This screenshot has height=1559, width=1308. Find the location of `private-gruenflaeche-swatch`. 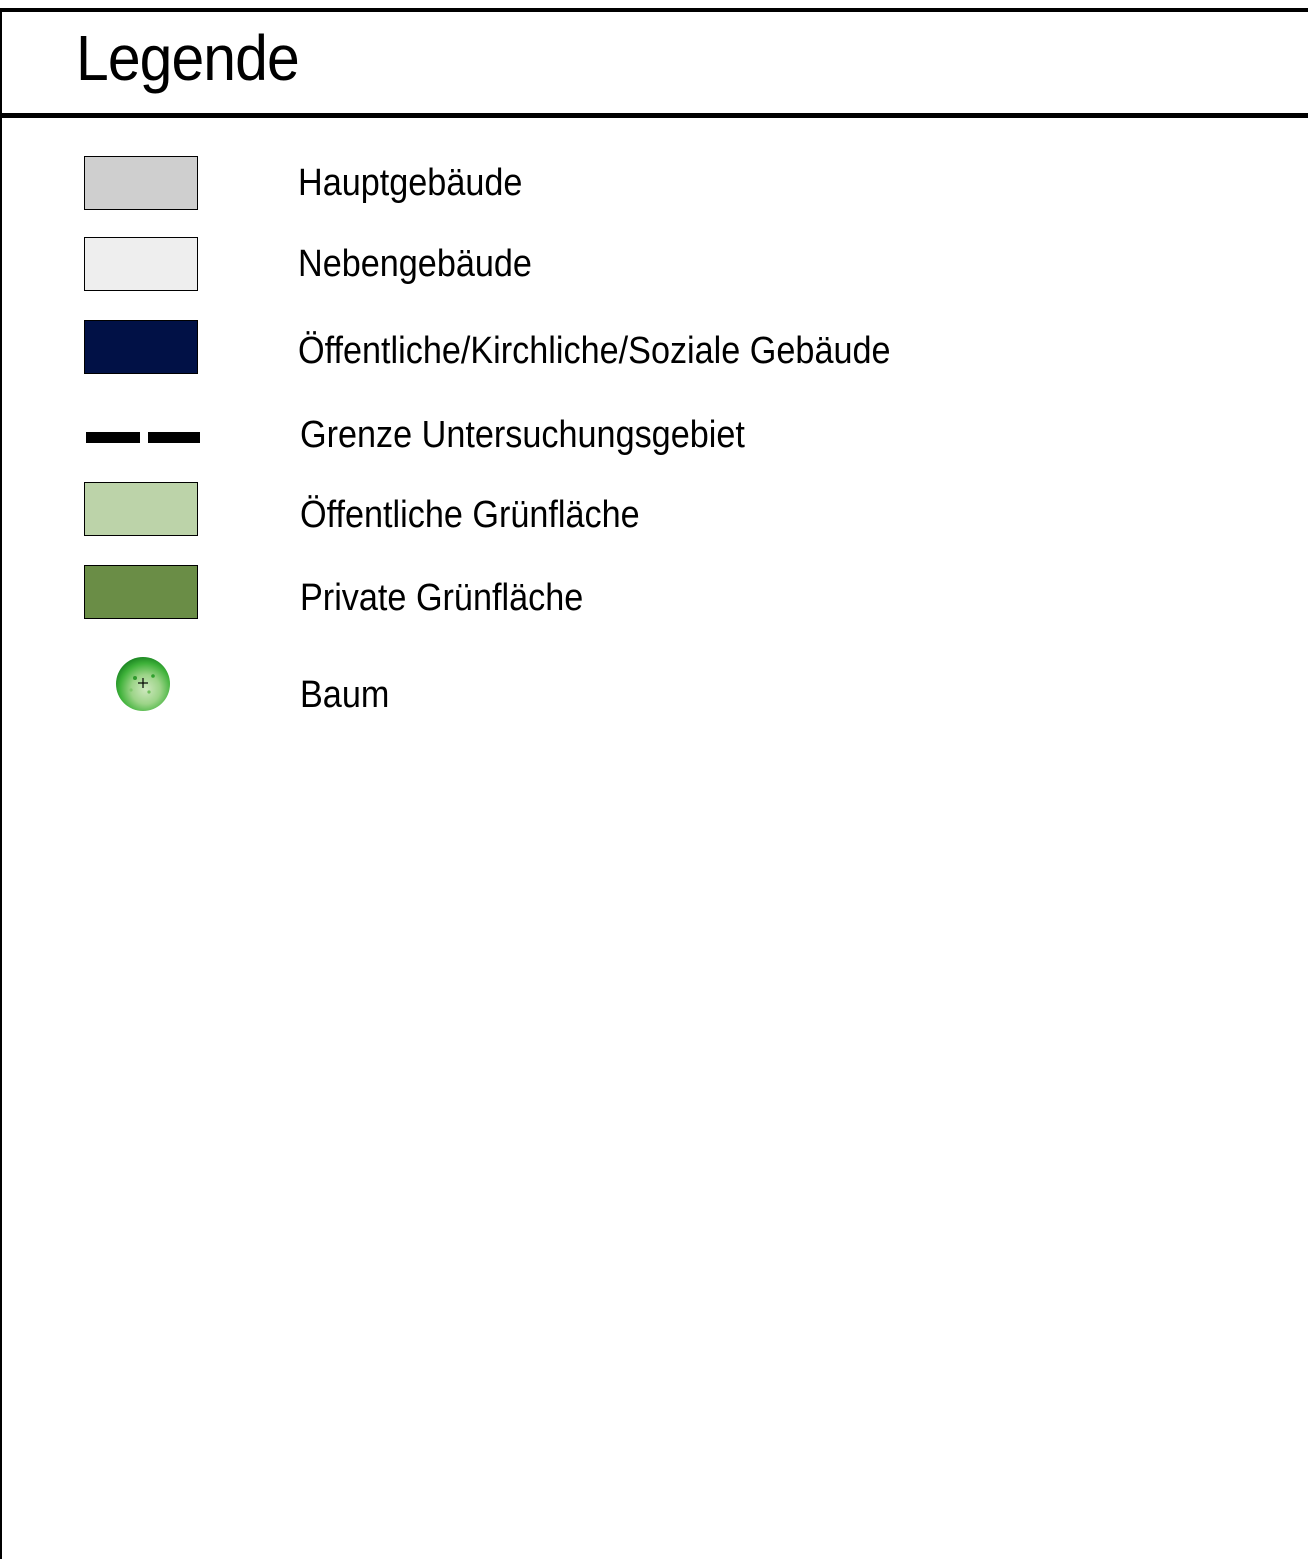

private-gruenflaeche-swatch is located at coordinates (141, 592).